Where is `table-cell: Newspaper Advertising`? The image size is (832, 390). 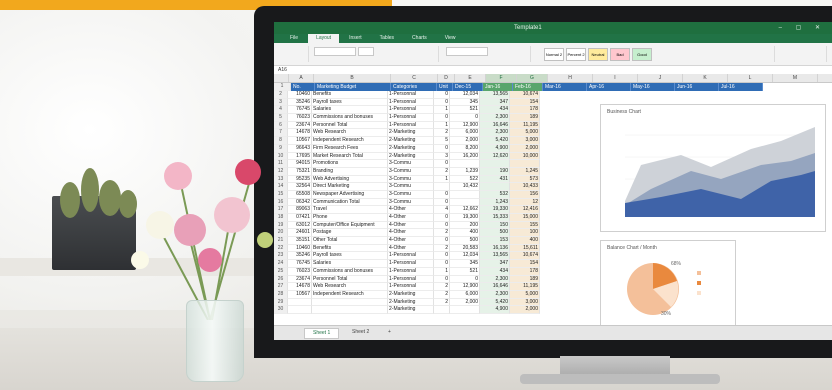
table-cell: Newspaper Advertising is located at coordinates (350, 194).